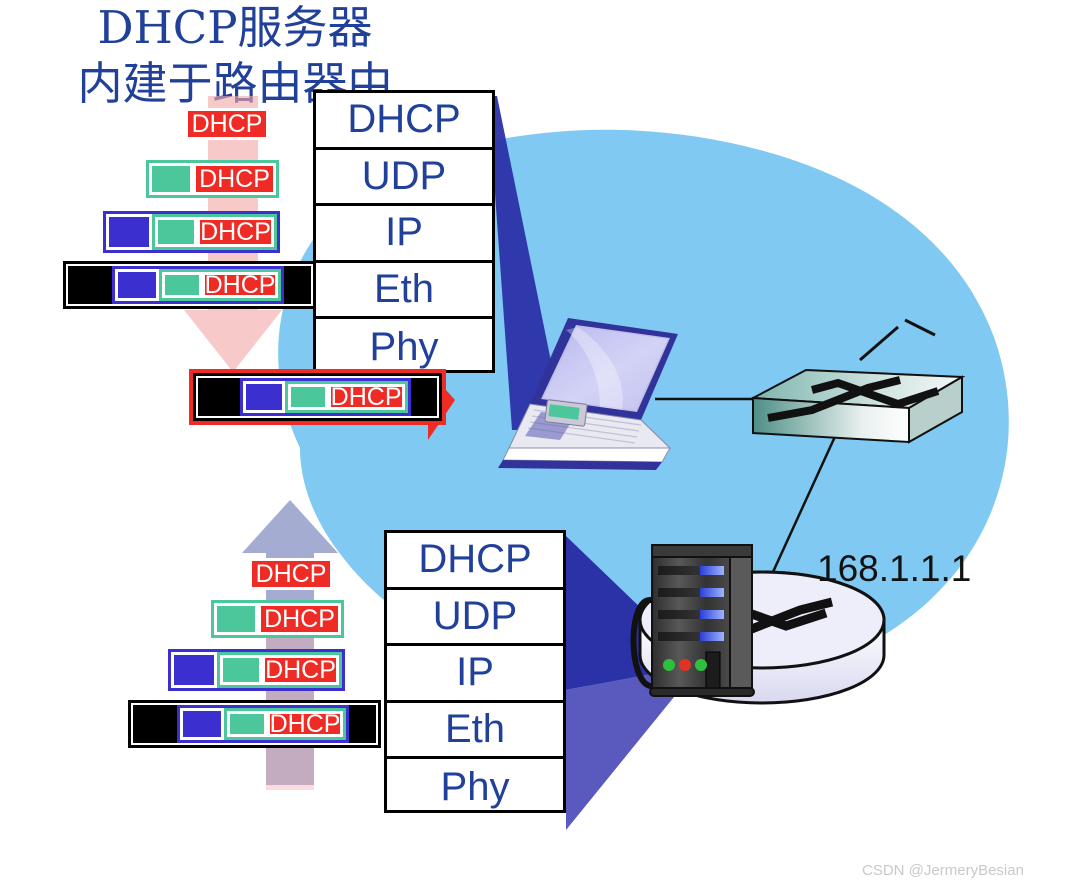  I want to click on server-protocol-stack: DHCP UDP IP Eth Phy, so click(475, 671).